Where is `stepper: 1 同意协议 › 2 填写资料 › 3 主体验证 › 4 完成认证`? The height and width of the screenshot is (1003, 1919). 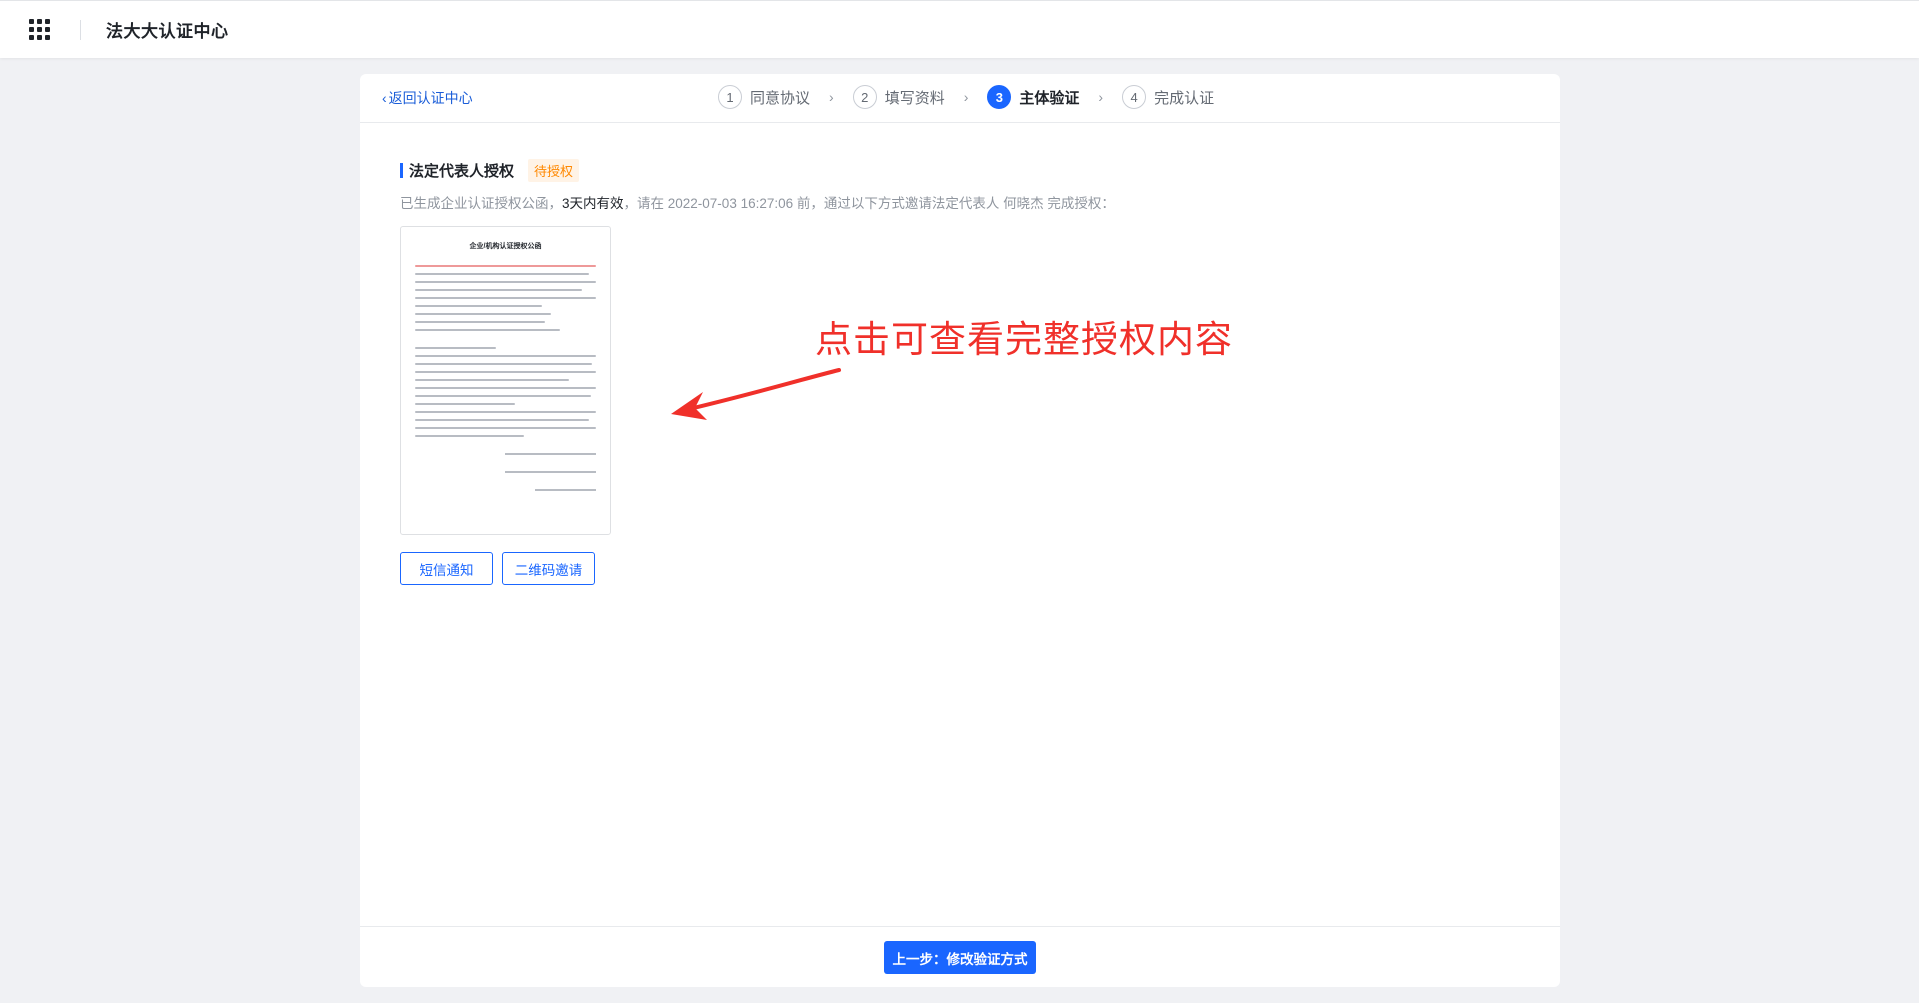 stepper: 1 同意协议 › 2 填写资料 › 3 主体验证 › 4 完成认证 is located at coordinates (966, 97).